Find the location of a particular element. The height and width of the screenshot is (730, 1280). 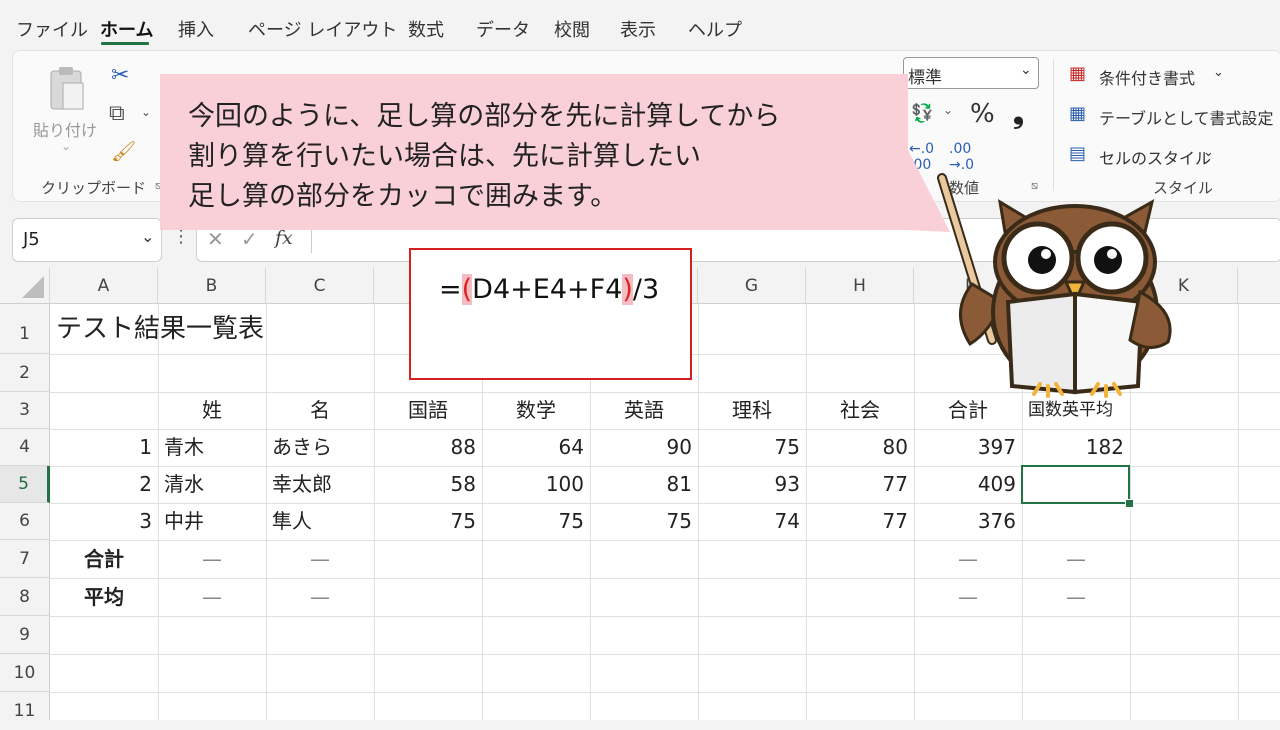

average-label: 平均 is located at coordinates (104, 597).